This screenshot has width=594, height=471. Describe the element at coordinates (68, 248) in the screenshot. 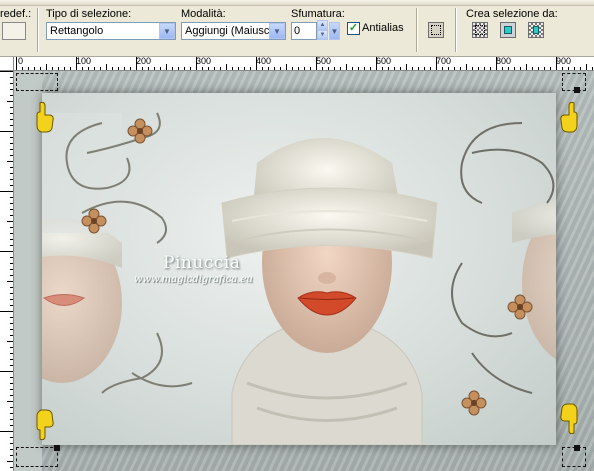

I see `left-ghost-portrait` at that location.